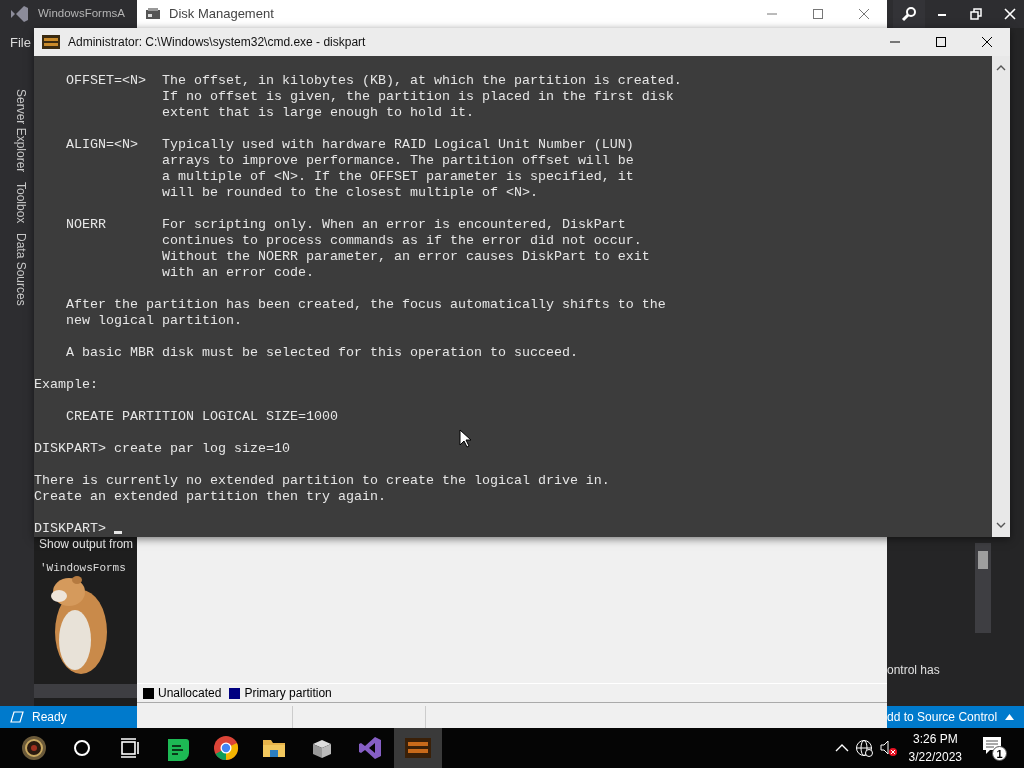 The width and height of the screenshot is (1024, 768). I want to click on console-line: extent that is large enough to hold it., so click(317, 113).